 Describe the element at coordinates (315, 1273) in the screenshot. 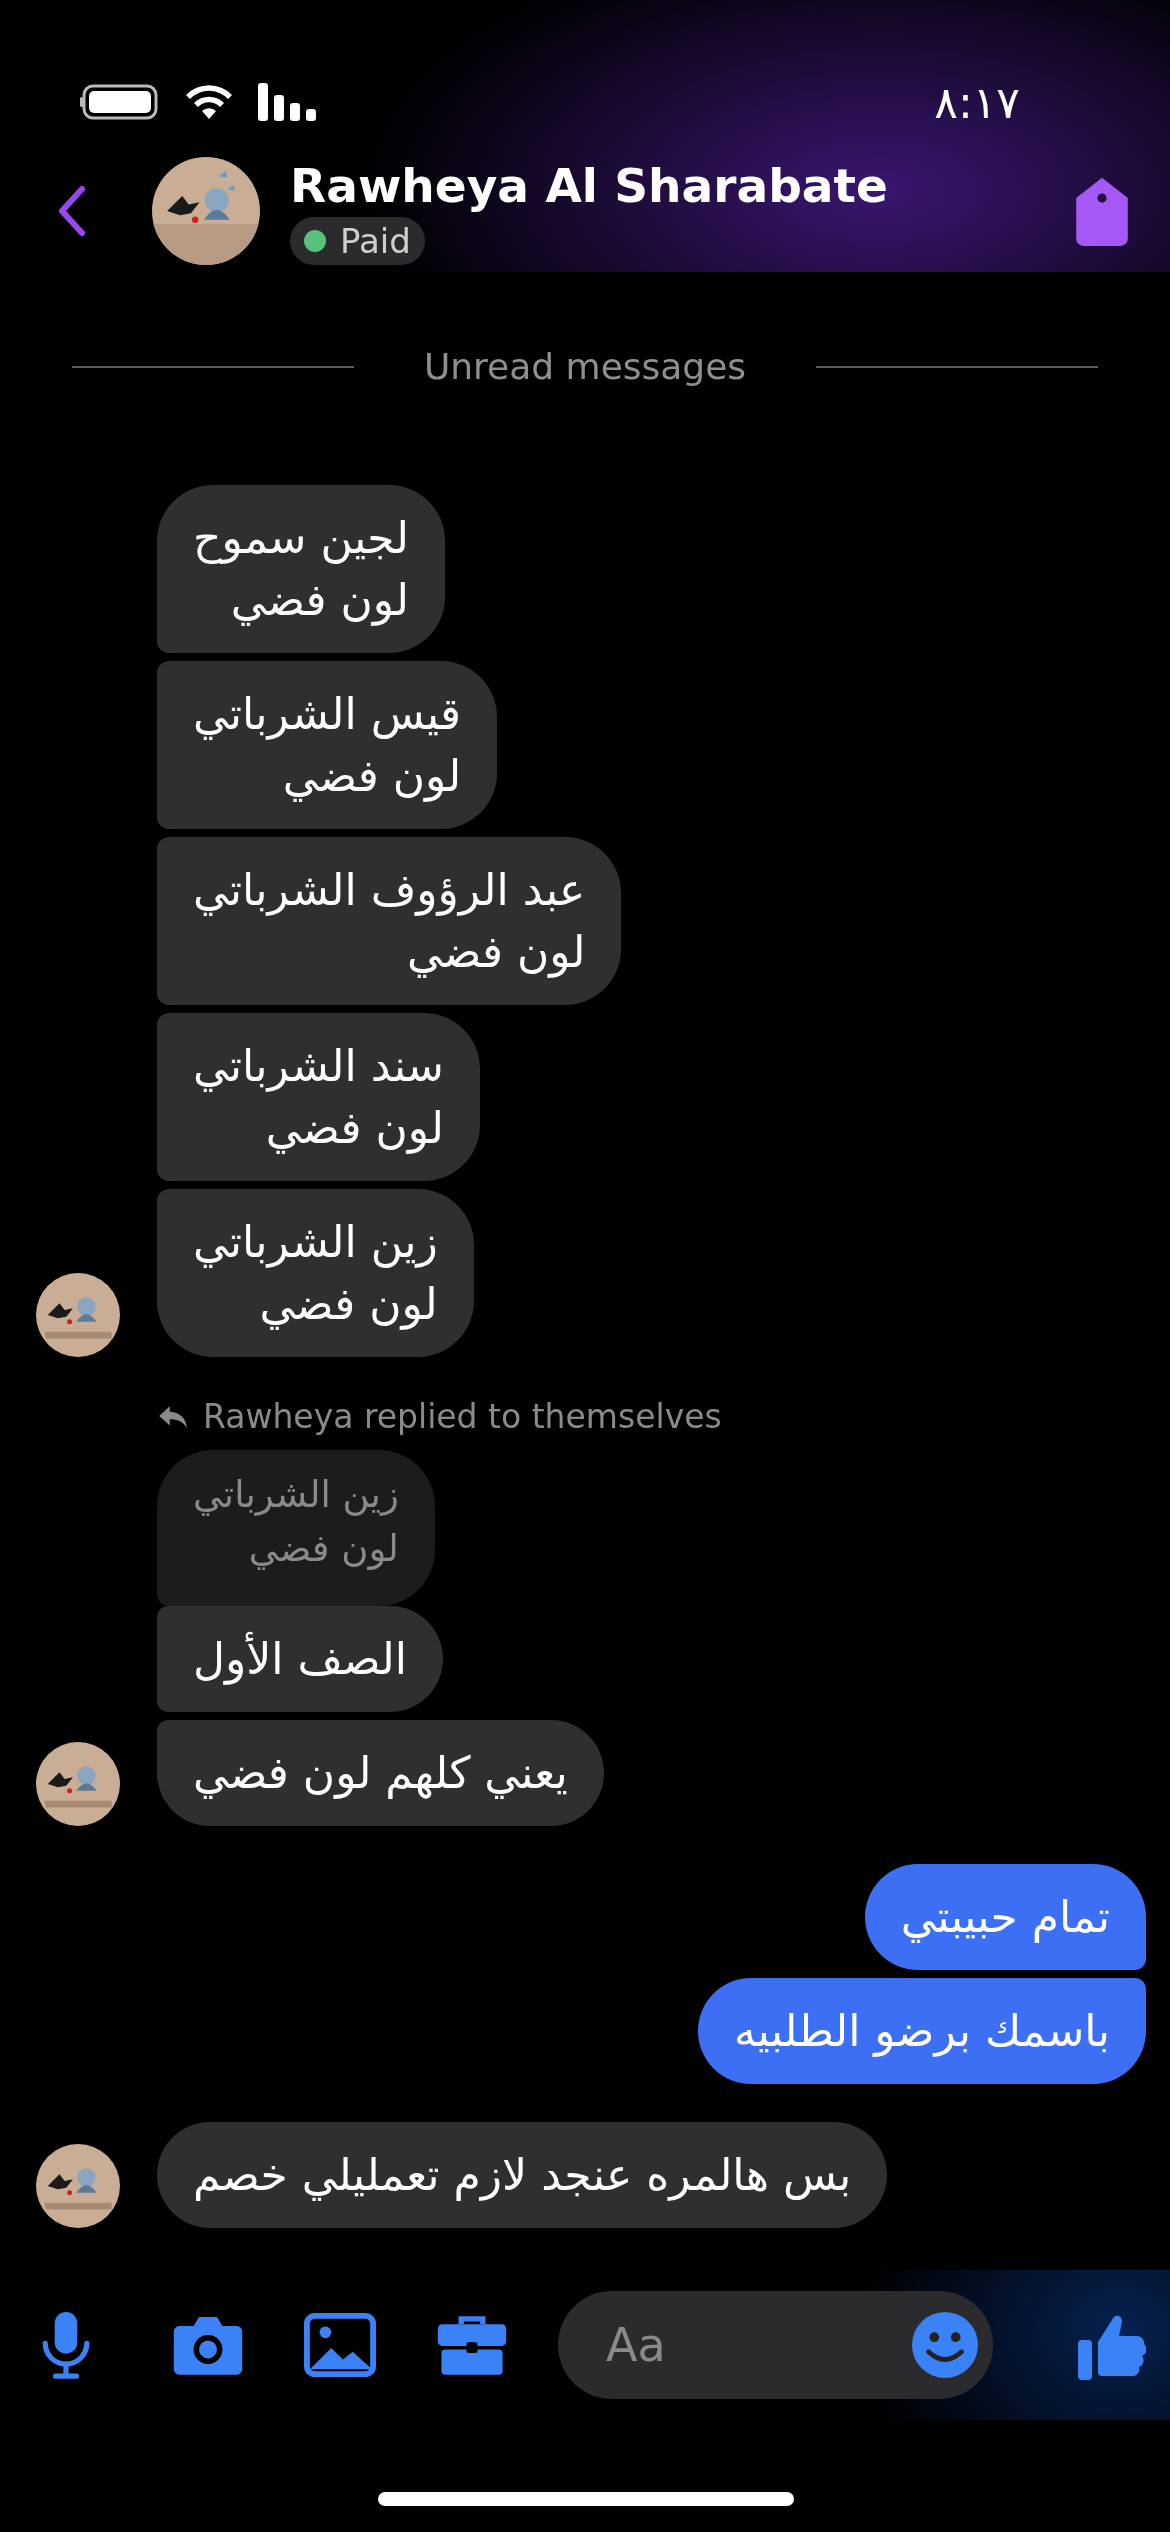

I see `message-bubble: زين الشرباتي لون فضي` at that location.